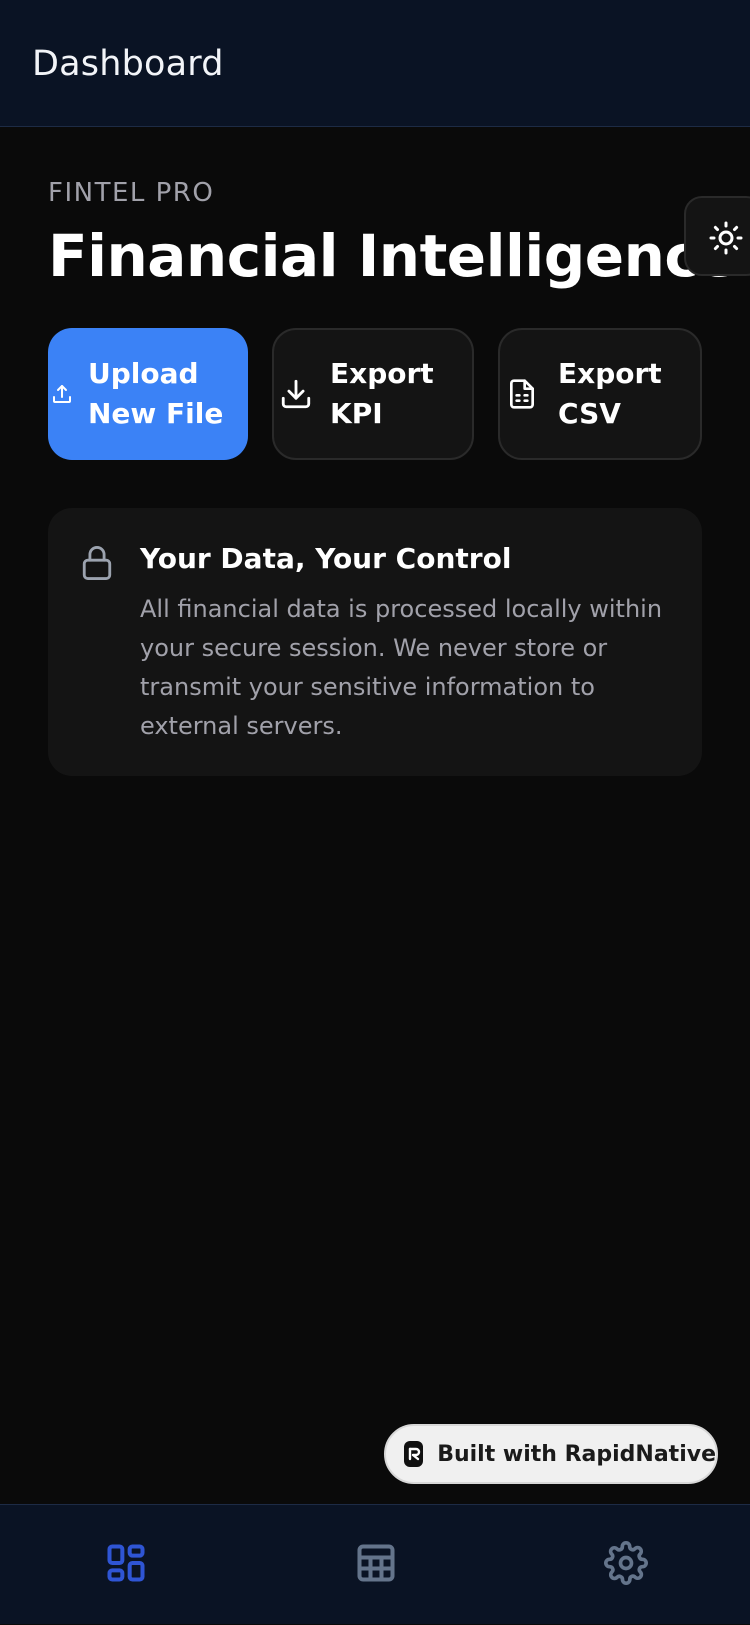 Image resolution: width=750 pixels, height=1625 pixels. What do you see at coordinates (576, 1454) in the screenshot?
I see `built-with-text: Built with RapidNative` at bounding box center [576, 1454].